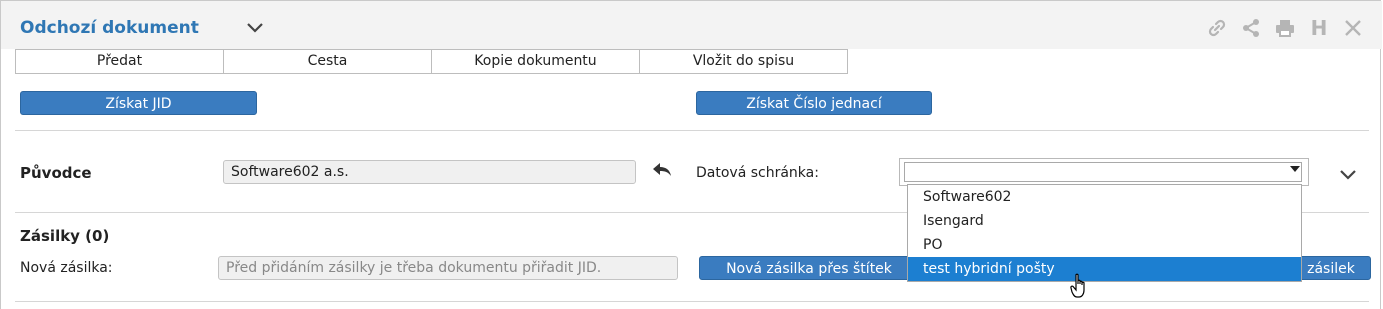 The image size is (1383, 309). I want to click on tab-kopie-dokumentu: Kopie dokumentu, so click(536, 61).